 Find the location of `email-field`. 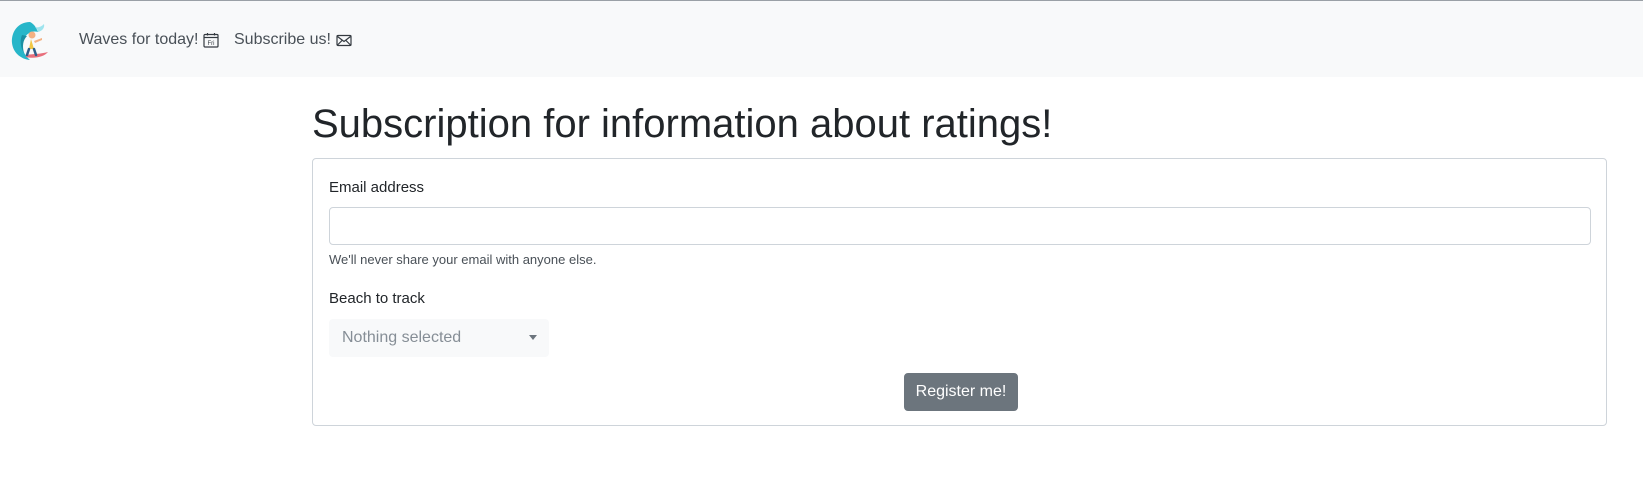

email-field is located at coordinates (960, 226).